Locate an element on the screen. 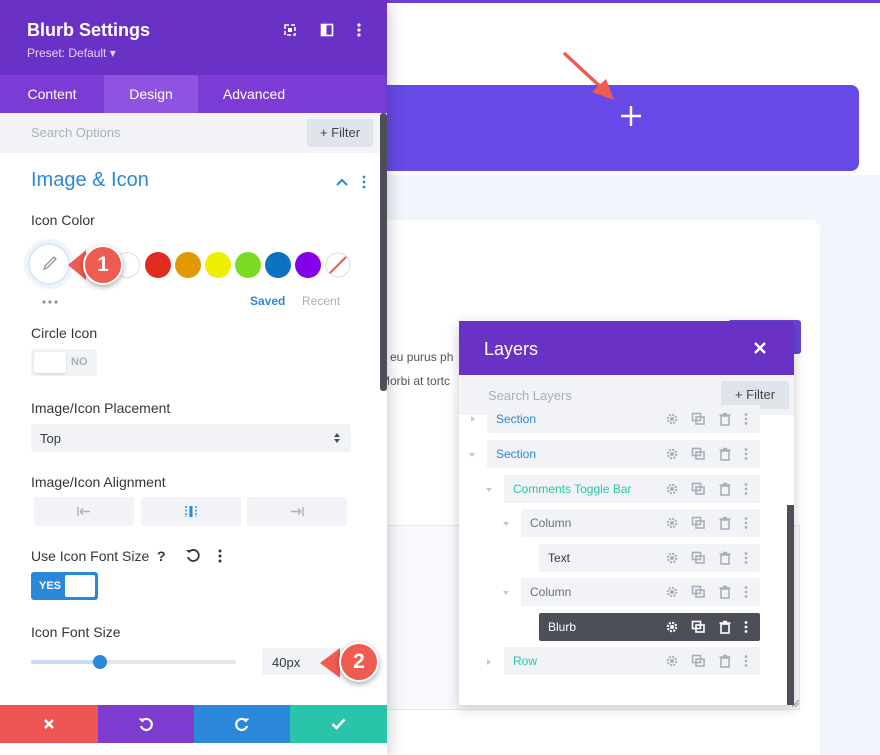 The height and width of the screenshot is (755, 880). swatch-yellow is located at coordinates (218, 265).